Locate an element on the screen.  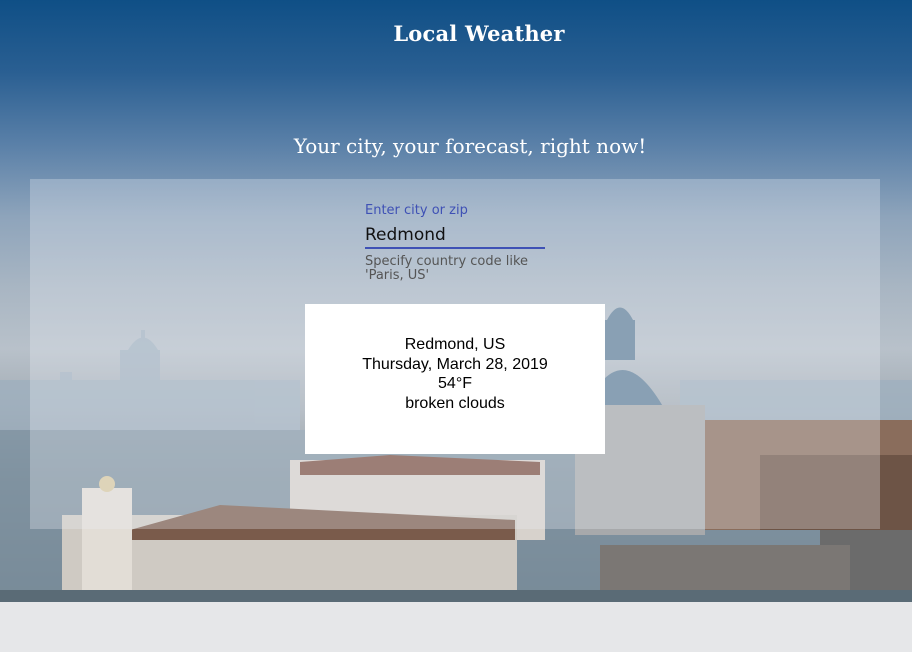
city-search-input is located at coordinates (455, 236).